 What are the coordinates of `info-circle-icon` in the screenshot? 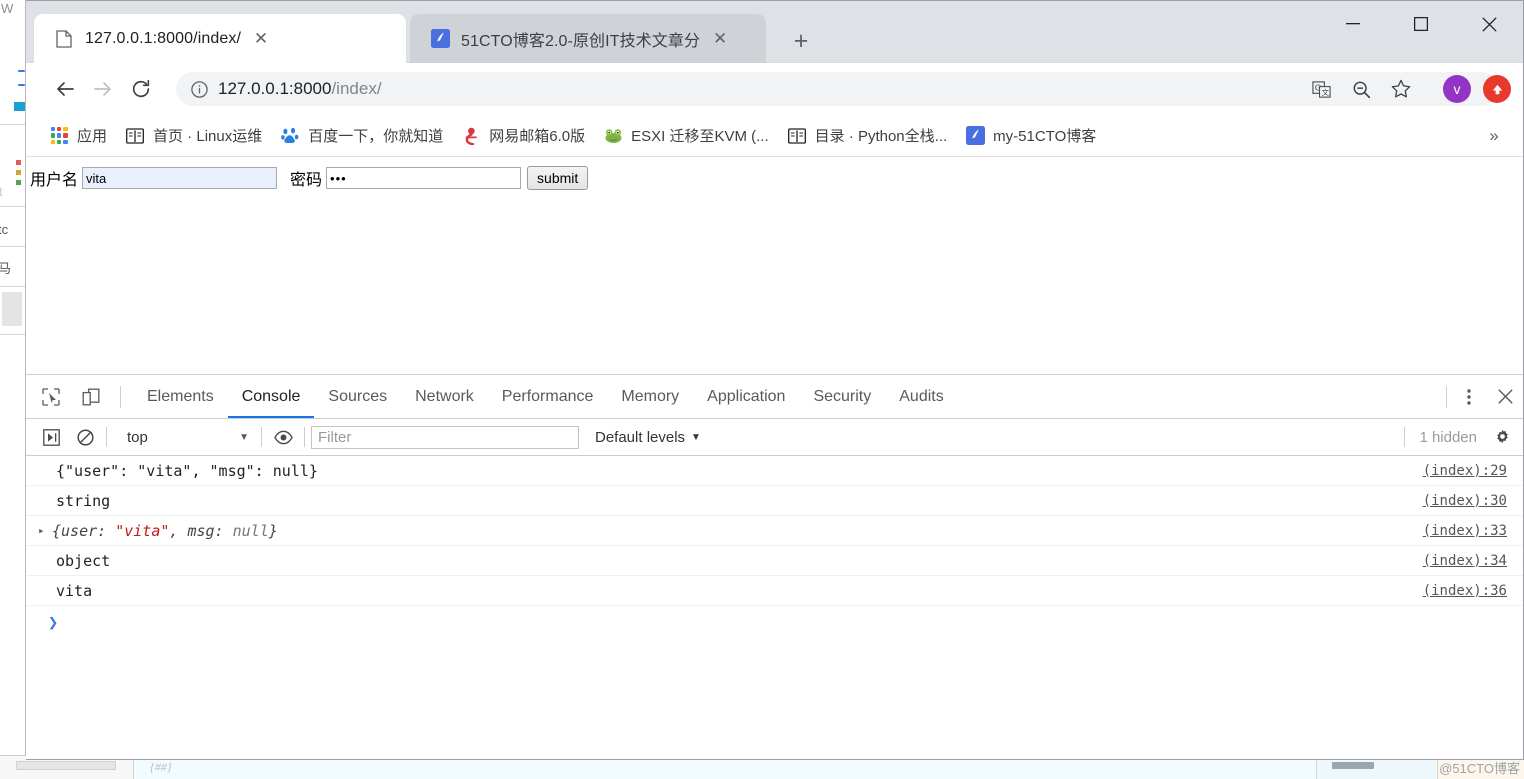 It's located at (199, 89).